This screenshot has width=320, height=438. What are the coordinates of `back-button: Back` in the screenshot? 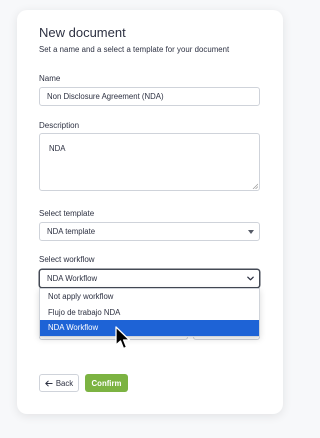 It's located at (59, 383).